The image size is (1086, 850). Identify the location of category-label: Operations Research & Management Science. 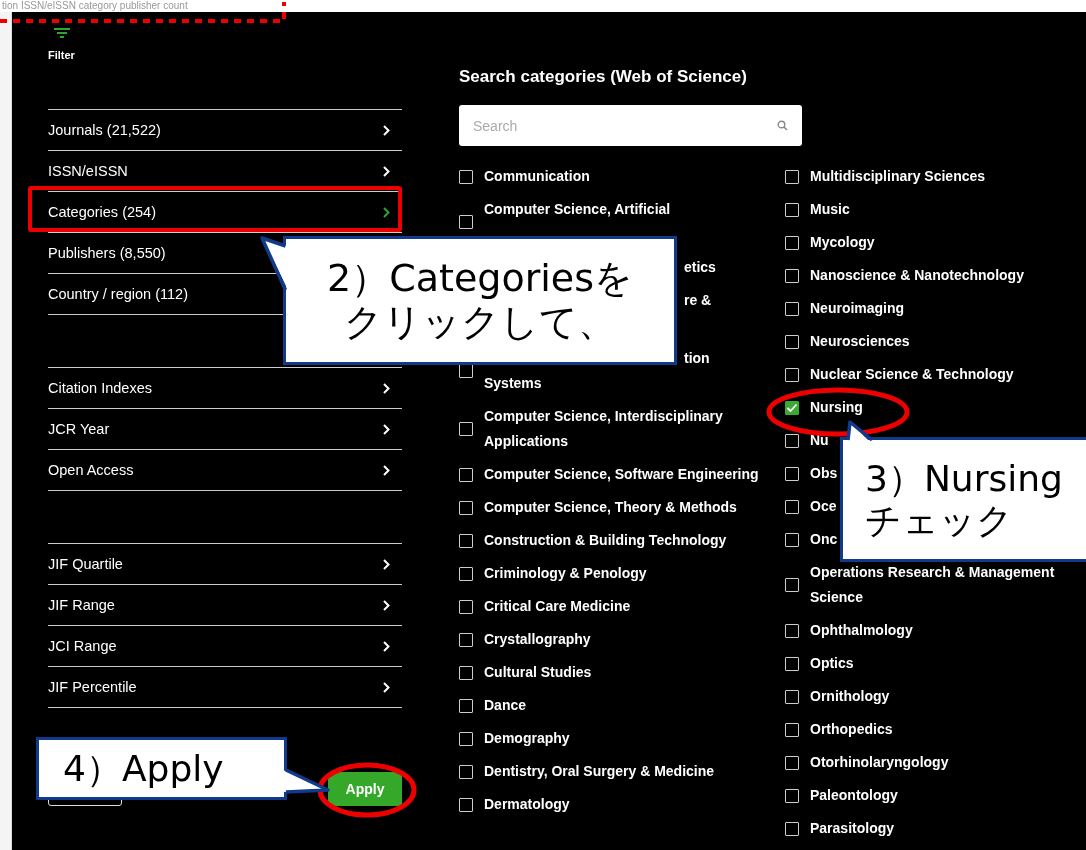
(941, 585).